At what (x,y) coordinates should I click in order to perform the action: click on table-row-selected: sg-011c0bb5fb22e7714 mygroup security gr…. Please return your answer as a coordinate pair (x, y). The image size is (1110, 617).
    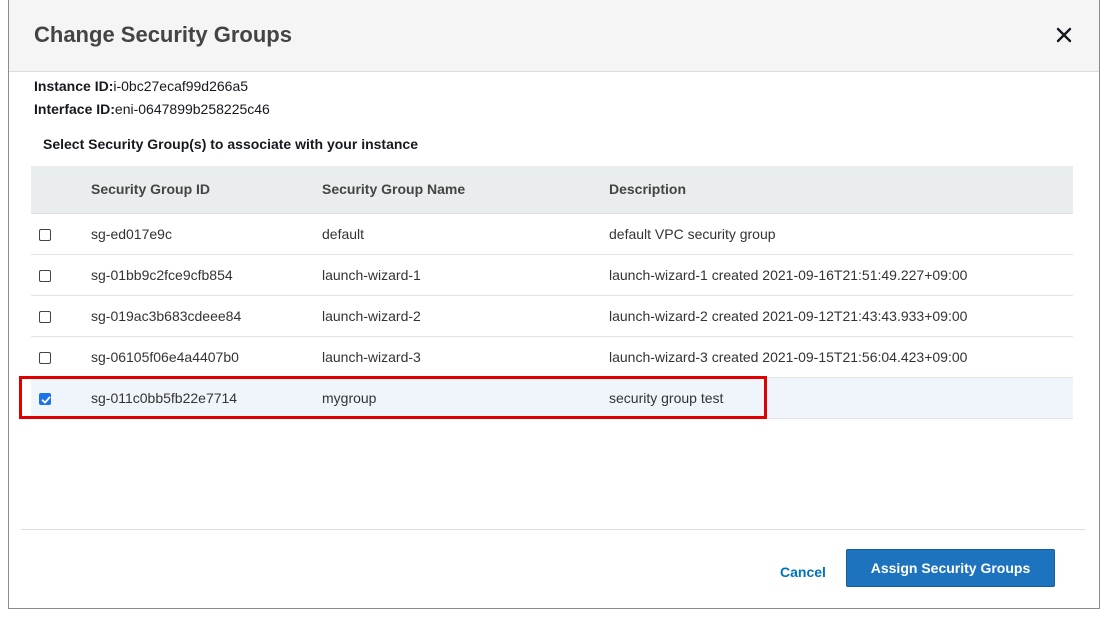
    Looking at the image, I should click on (552, 398).